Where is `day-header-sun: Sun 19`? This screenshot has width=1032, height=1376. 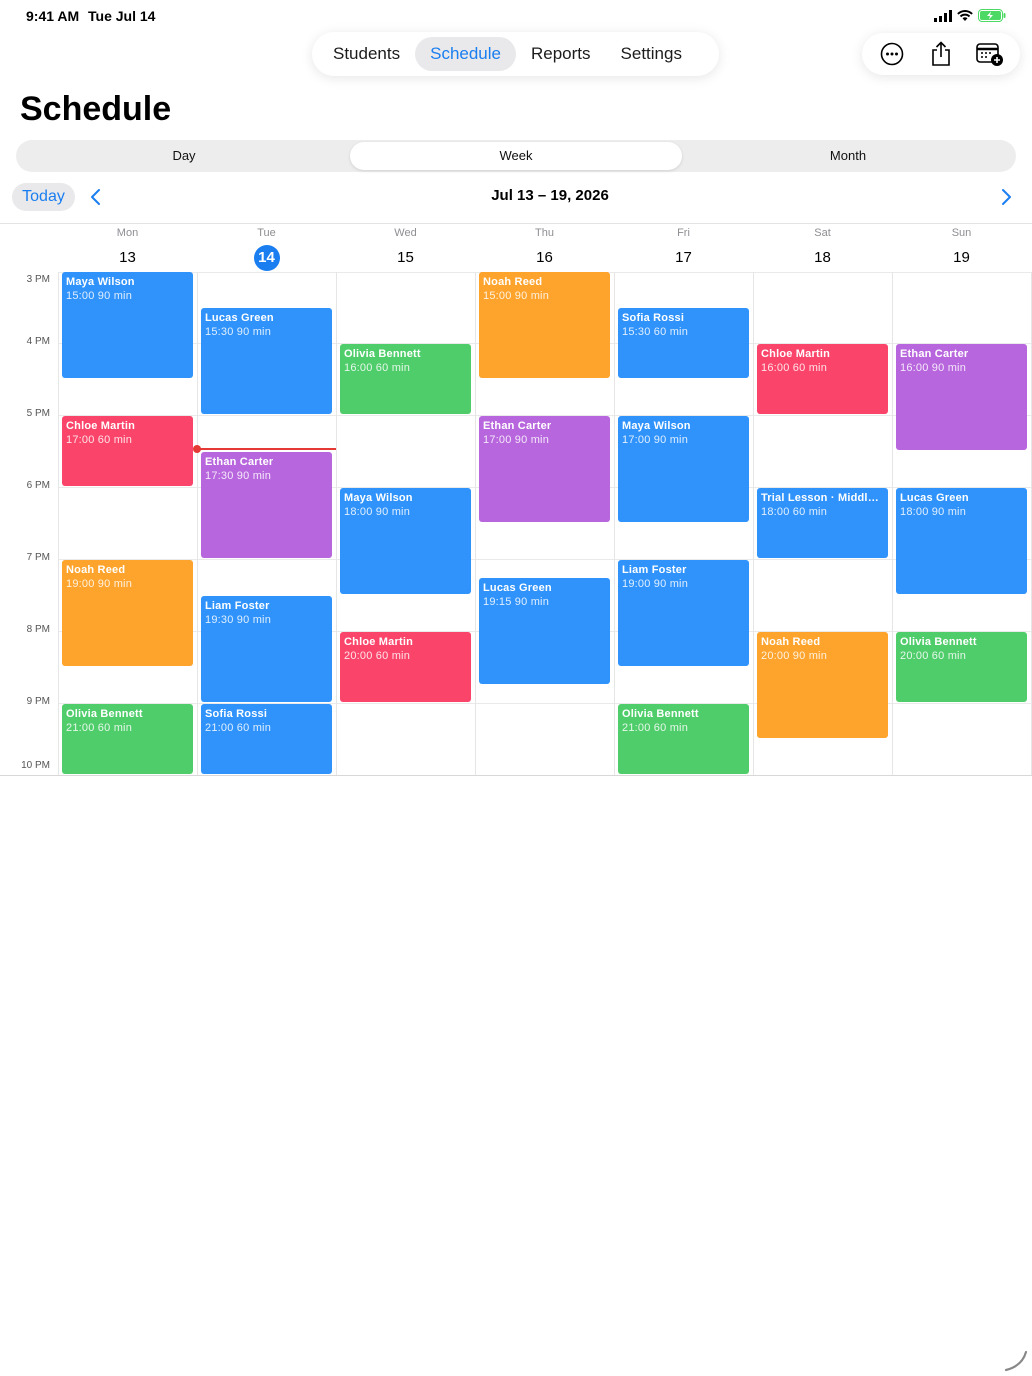
day-header-sun: Sun 19 is located at coordinates (961, 247).